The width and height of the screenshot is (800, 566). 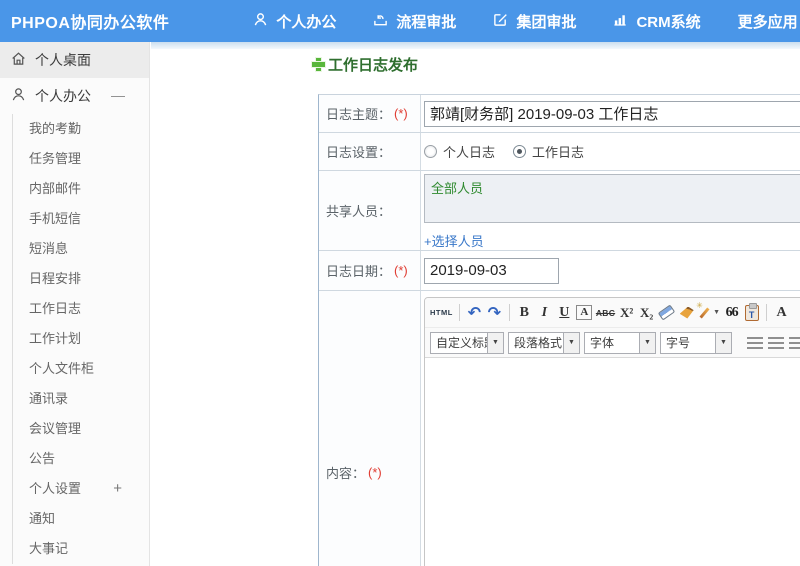 What do you see at coordinates (81, 429) in the screenshot?
I see `sidebar-submenu-item: 会议管理` at bounding box center [81, 429].